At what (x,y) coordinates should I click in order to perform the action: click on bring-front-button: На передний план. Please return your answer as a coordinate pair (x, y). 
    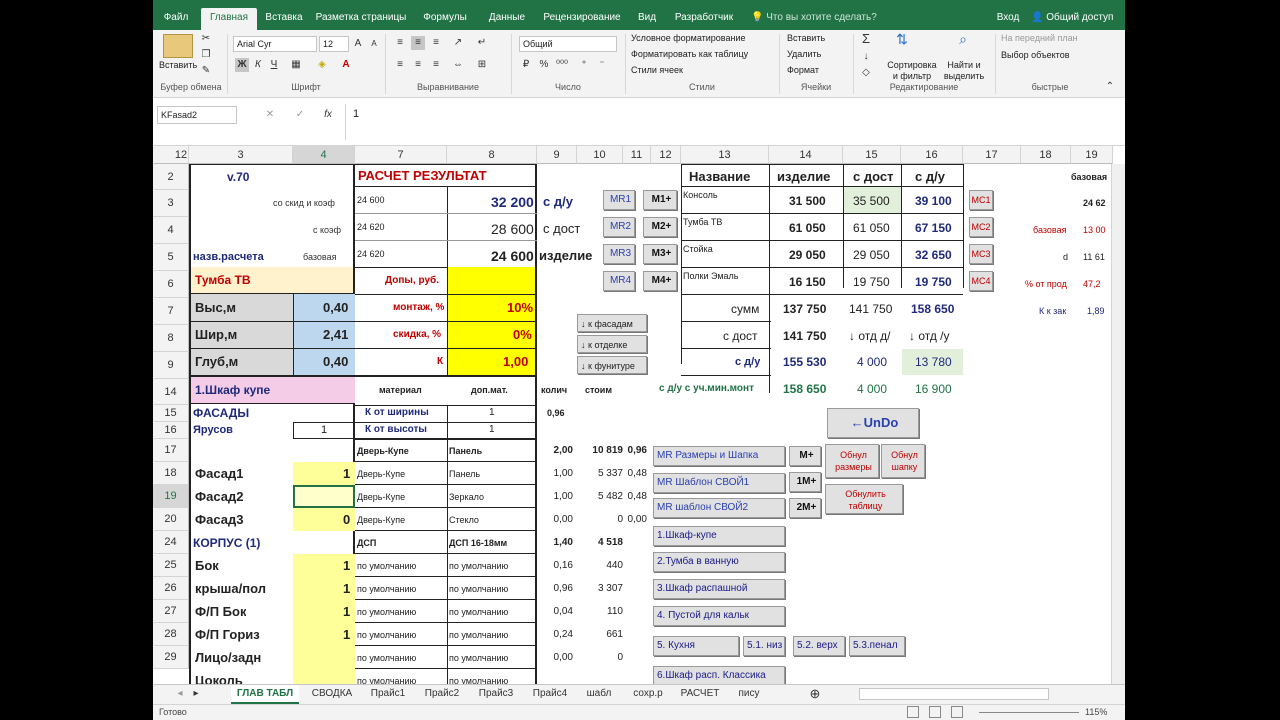
    Looking at the image, I should click on (1039, 38).